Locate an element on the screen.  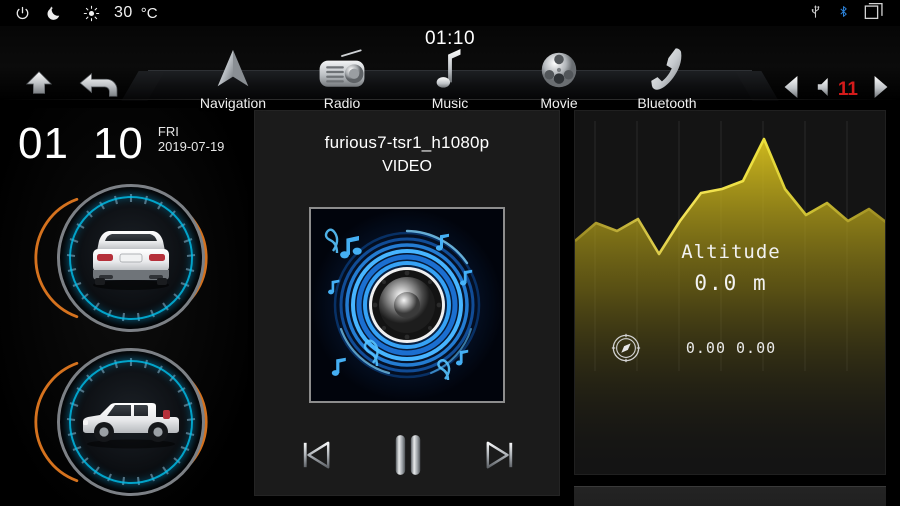
page-left-icon is located at coordinates (791, 89).